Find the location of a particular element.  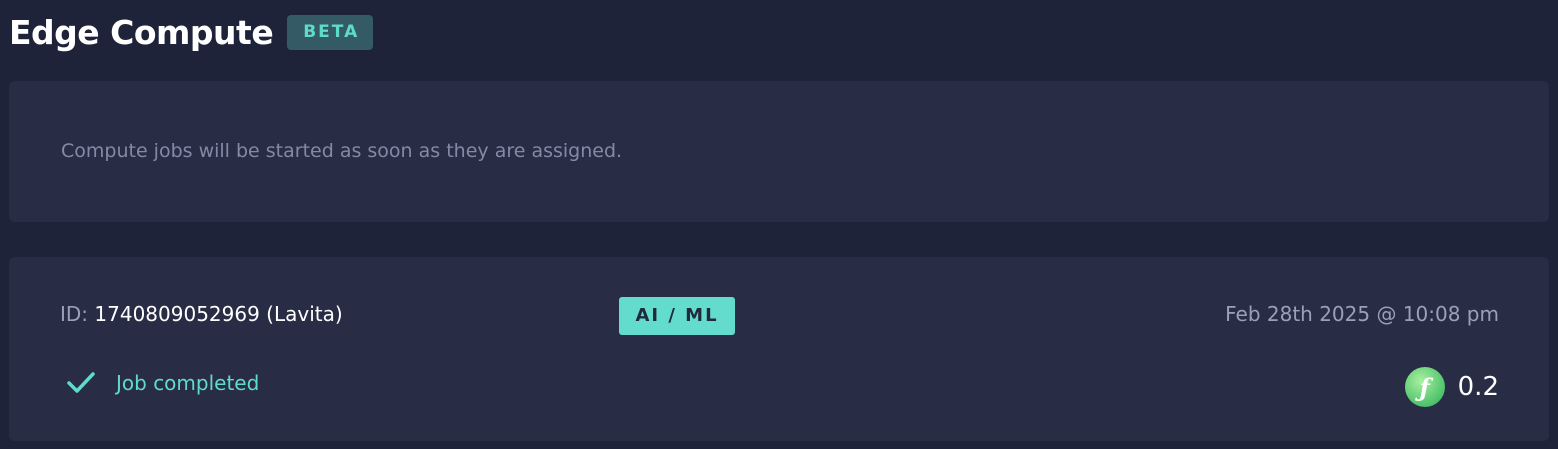

page-title: Edge Compute is located at coordinates (141, 32).